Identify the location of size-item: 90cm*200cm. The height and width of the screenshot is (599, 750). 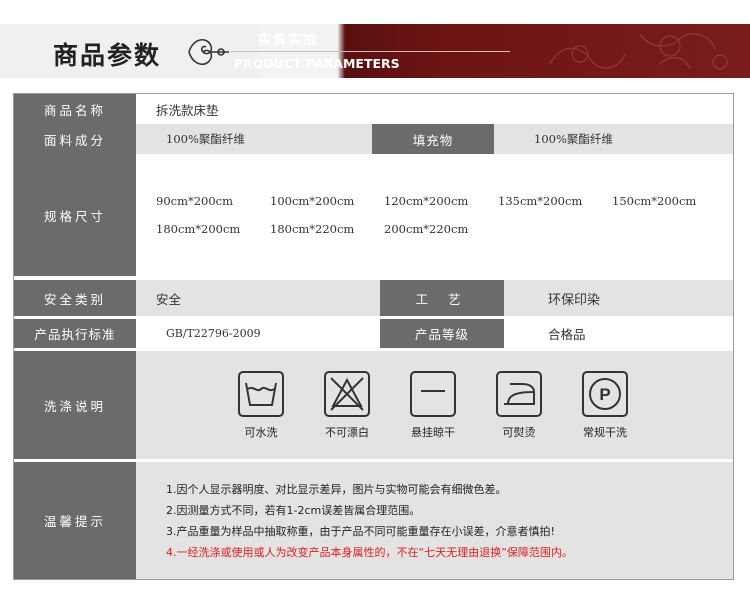
(195, 201).